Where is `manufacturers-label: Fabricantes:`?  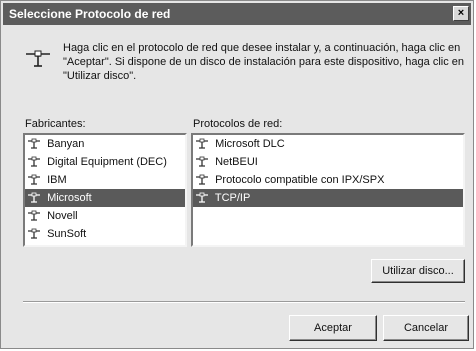
manufacturers-label: Fabricantes: is located at coordinates (55, 124).